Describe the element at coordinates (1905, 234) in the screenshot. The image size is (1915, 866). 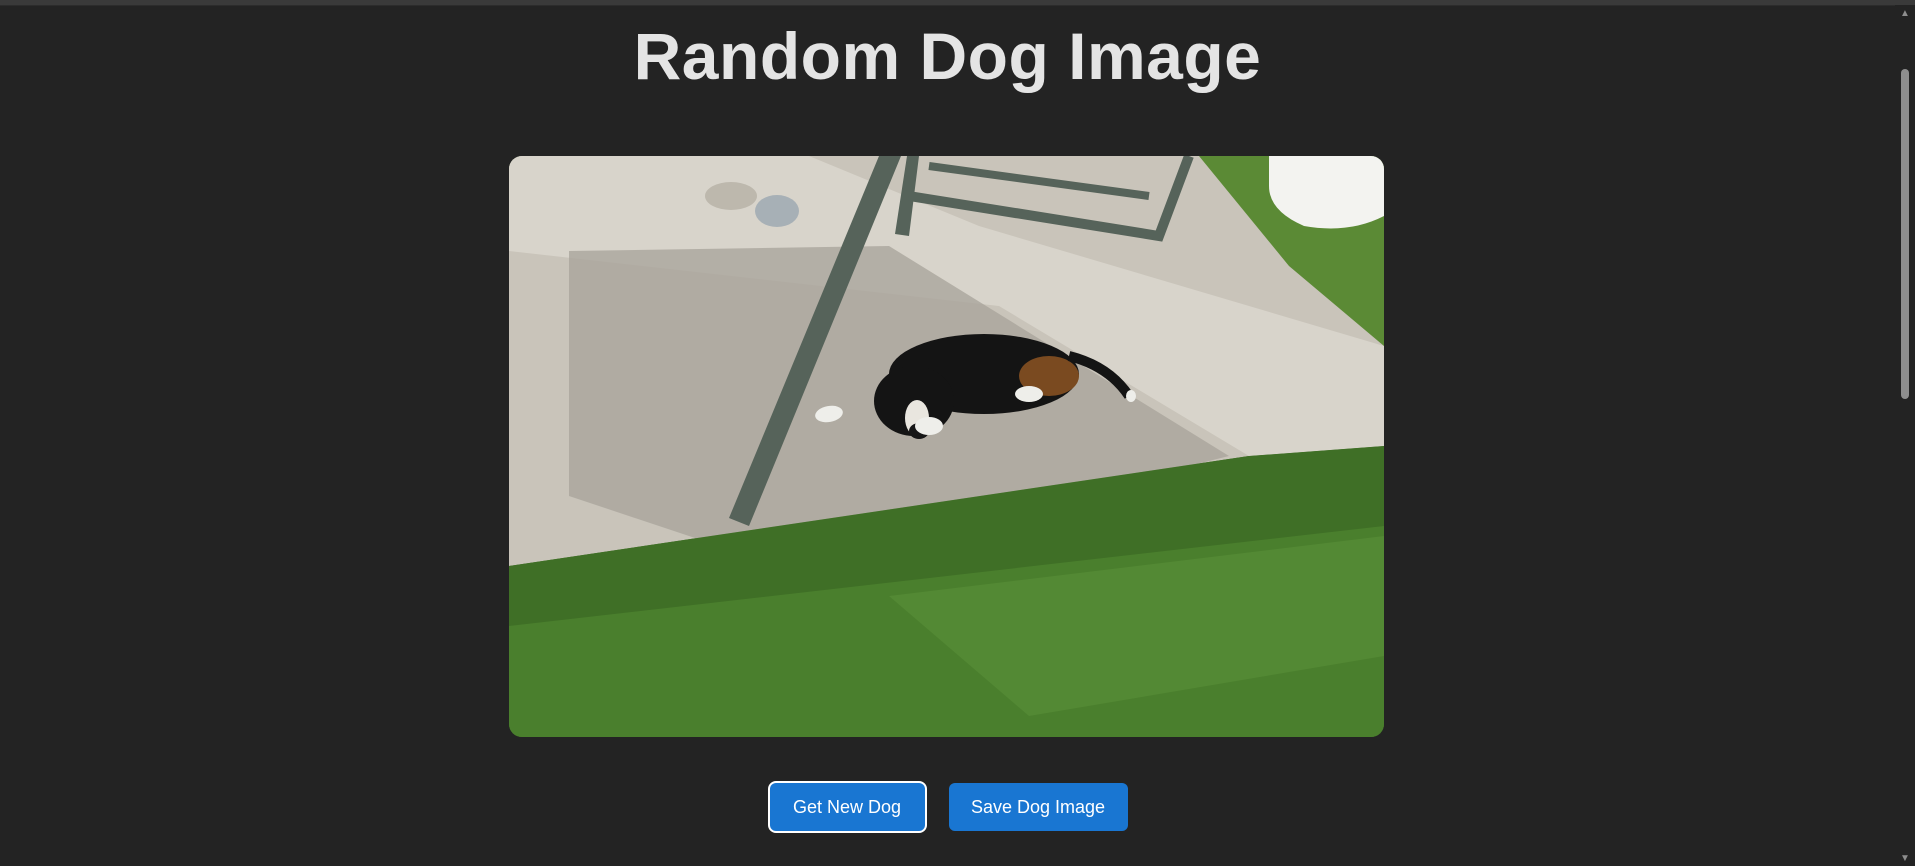
I see `scroll-thumb` at that location.